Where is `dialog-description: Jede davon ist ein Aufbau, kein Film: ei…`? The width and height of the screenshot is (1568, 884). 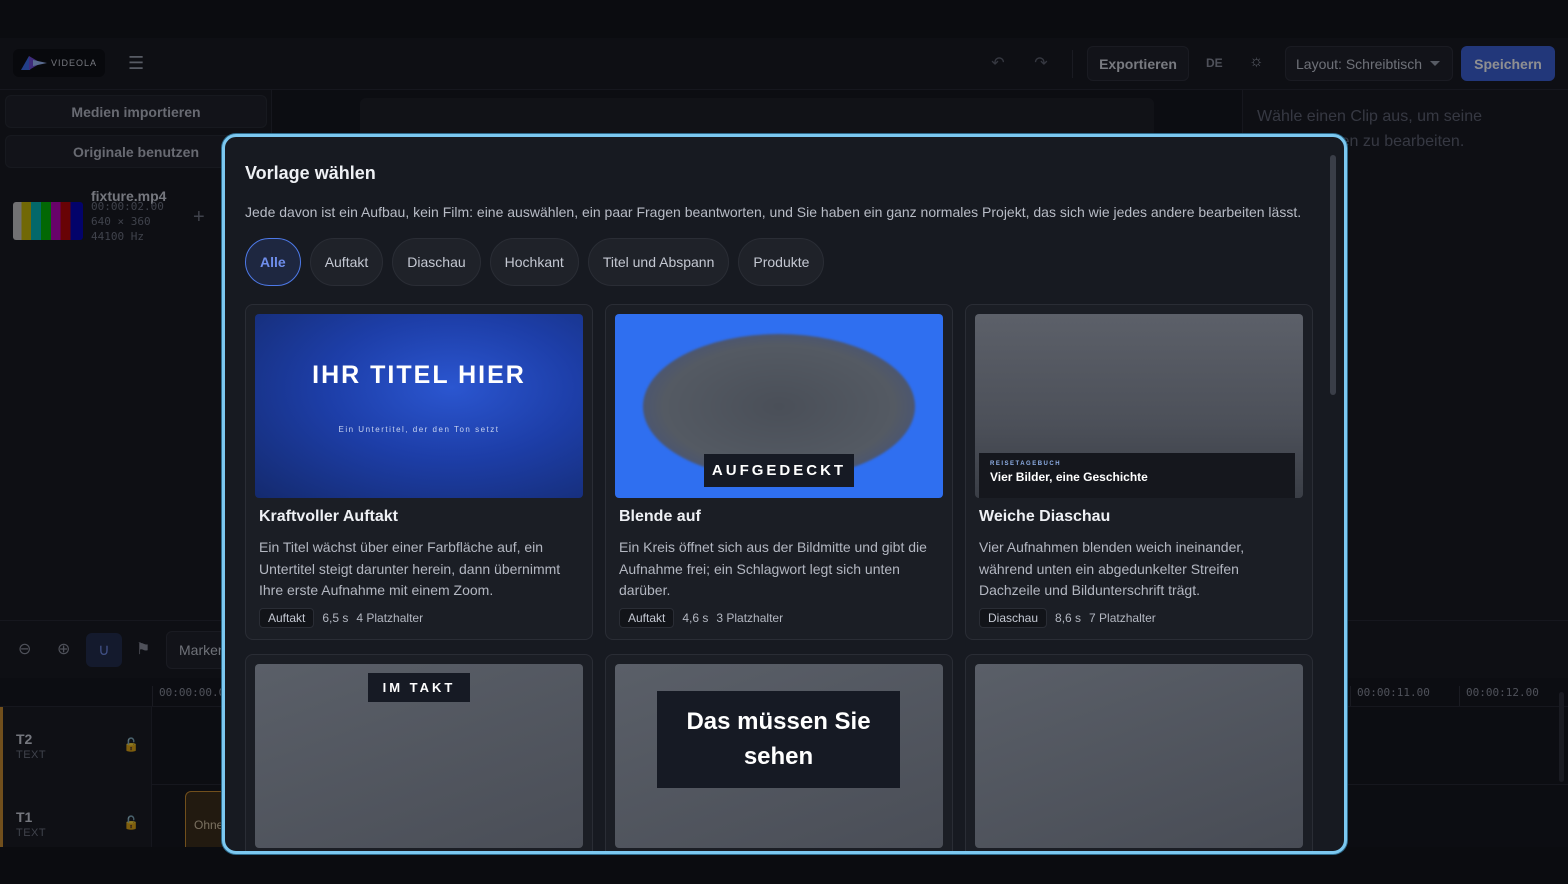 dialog-description: Jede davon ist ein Aufbau, kein Film: ei… is located at coordinates (773, 212).